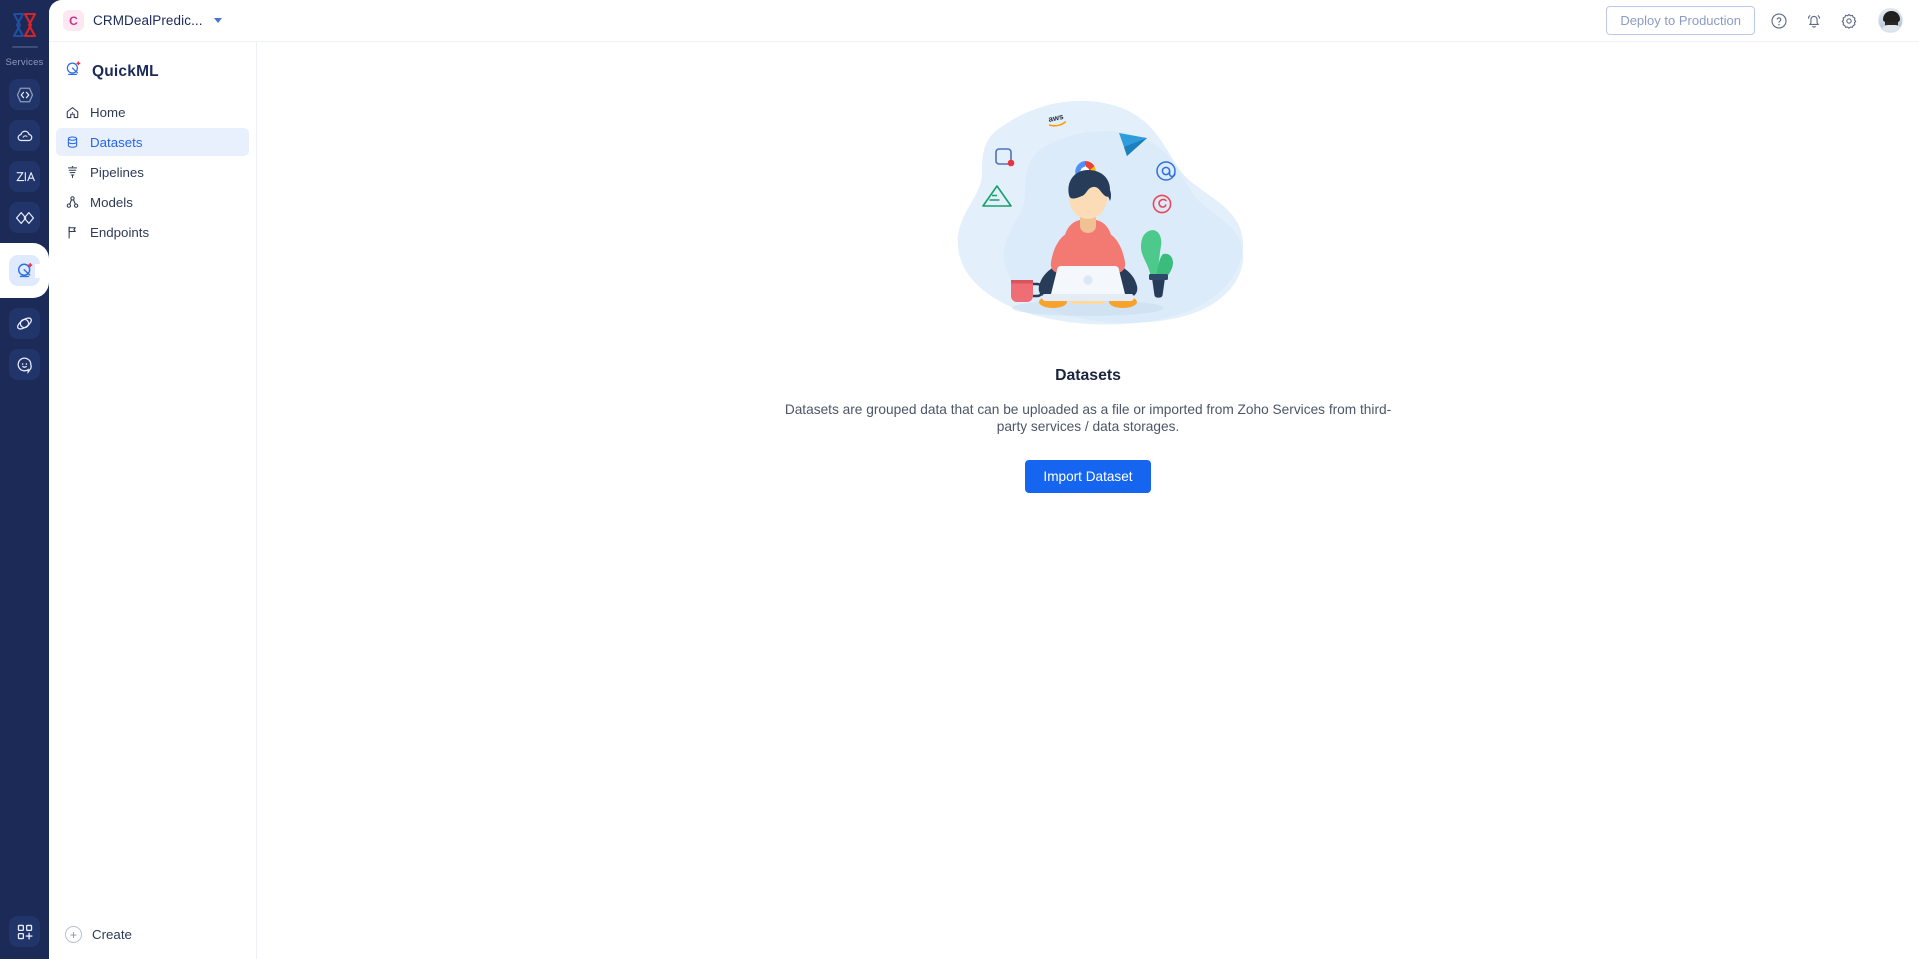 The width and height of the screenshot is (1919, 959). What do you see at coordinates (1778, 20) in the screenshot?
I see `help-icon` at bounding box center [1778, 20].